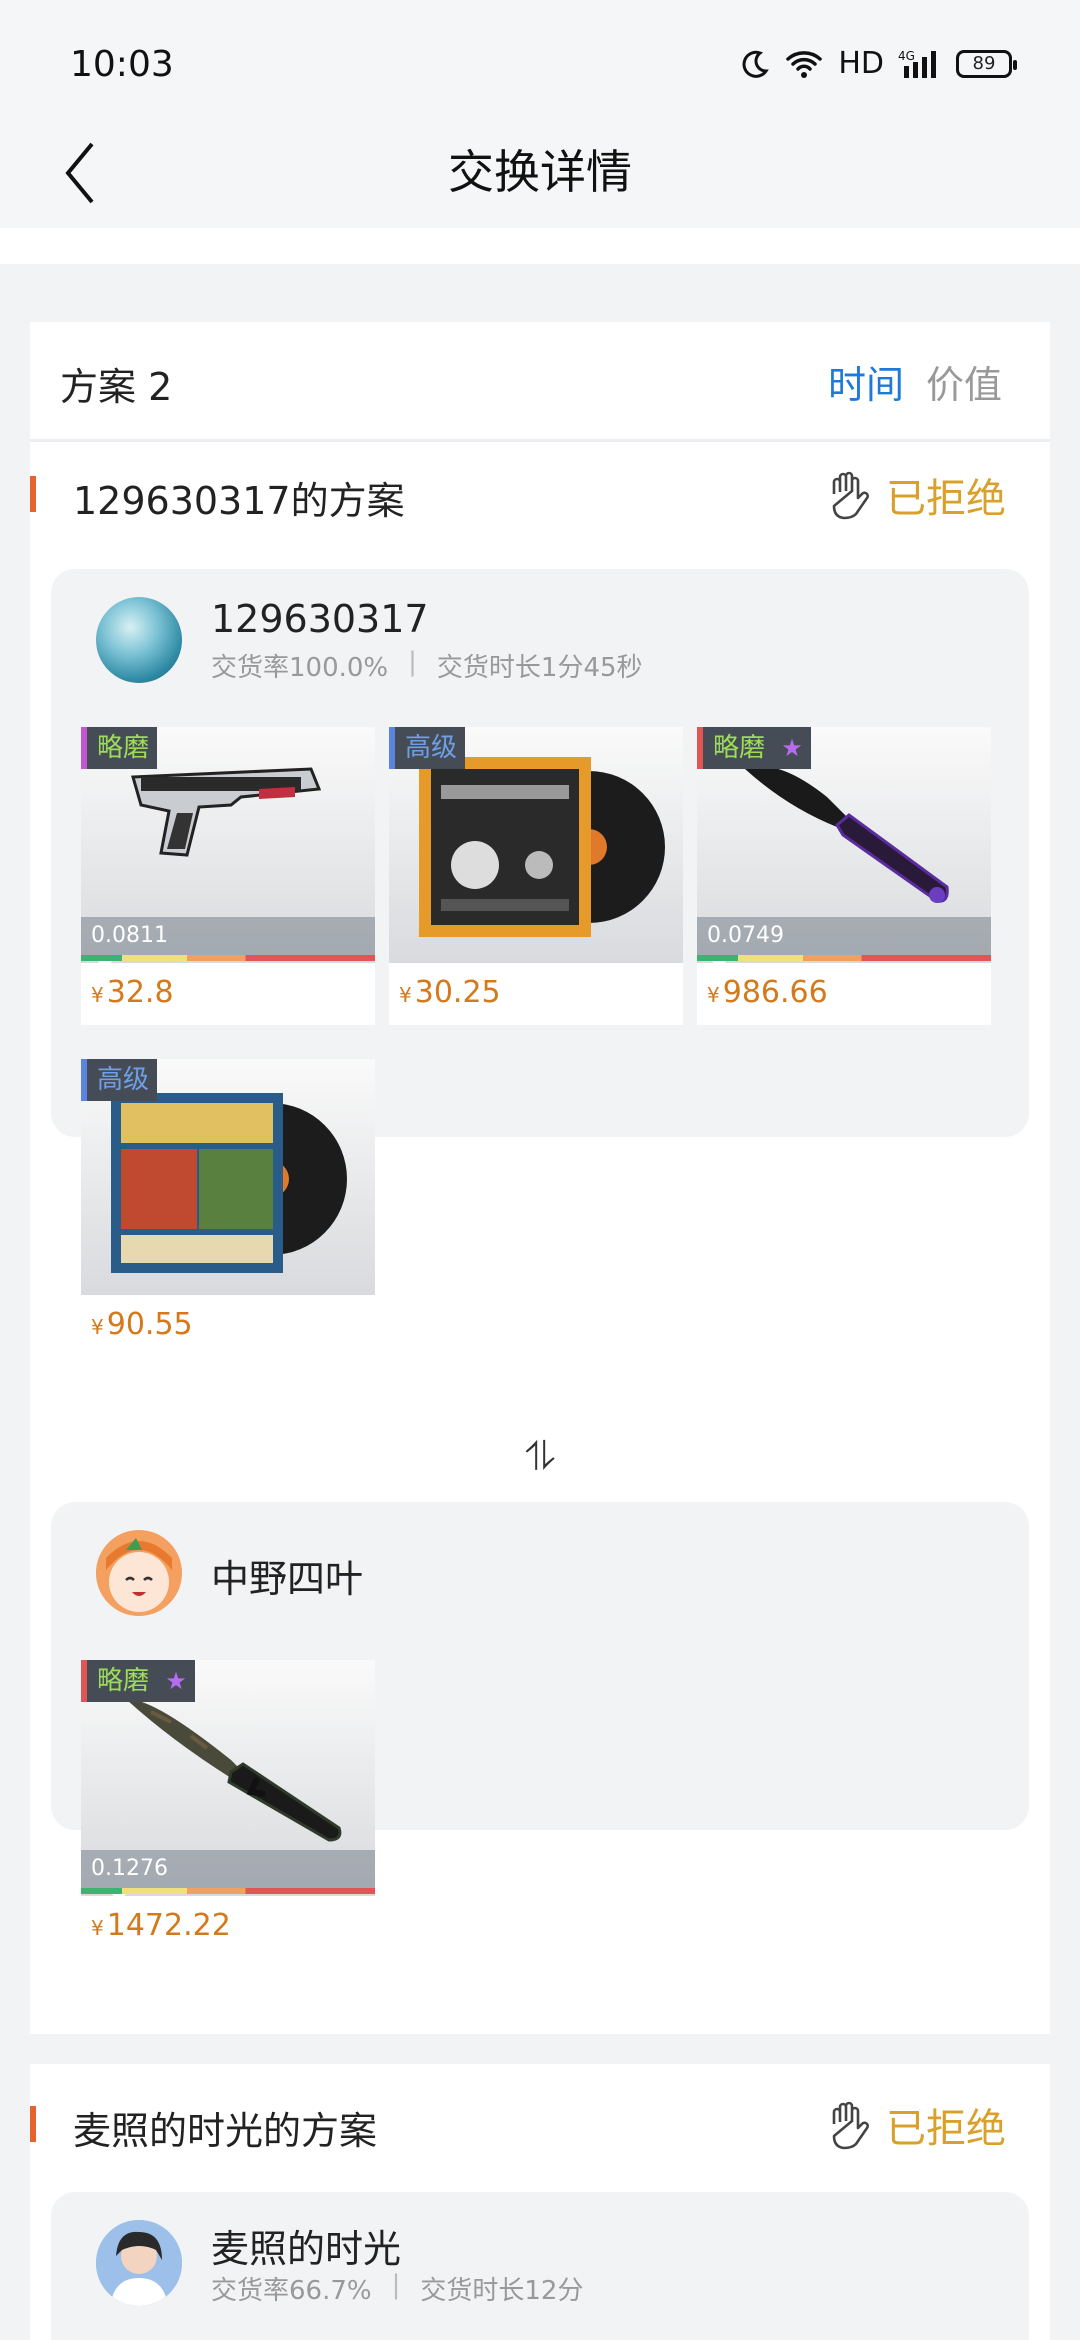  What do you see at coordinates (844, 876) in the screenshot?
I see `item-card: 0.0749 略磨 ★ ¥986.66` at bounding box center [844, 876].